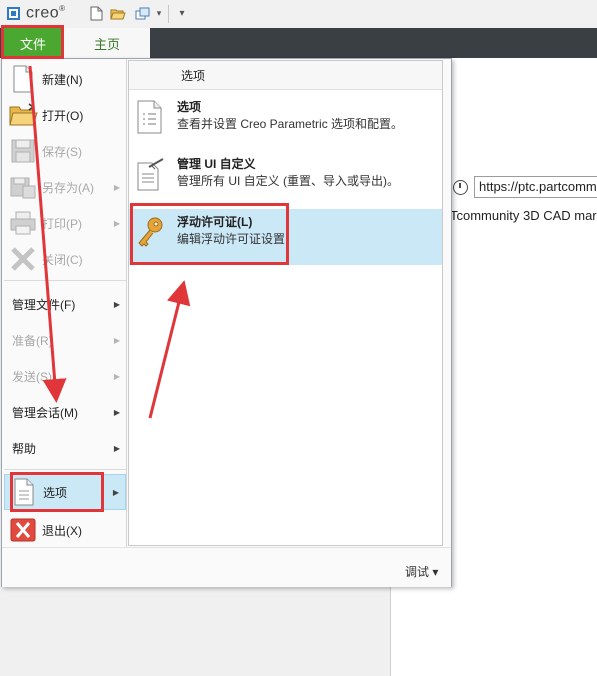  What do you see at coordinates (285, 75) in the screenshot?
I see `submenu-header` at bounding box center [285, 75].